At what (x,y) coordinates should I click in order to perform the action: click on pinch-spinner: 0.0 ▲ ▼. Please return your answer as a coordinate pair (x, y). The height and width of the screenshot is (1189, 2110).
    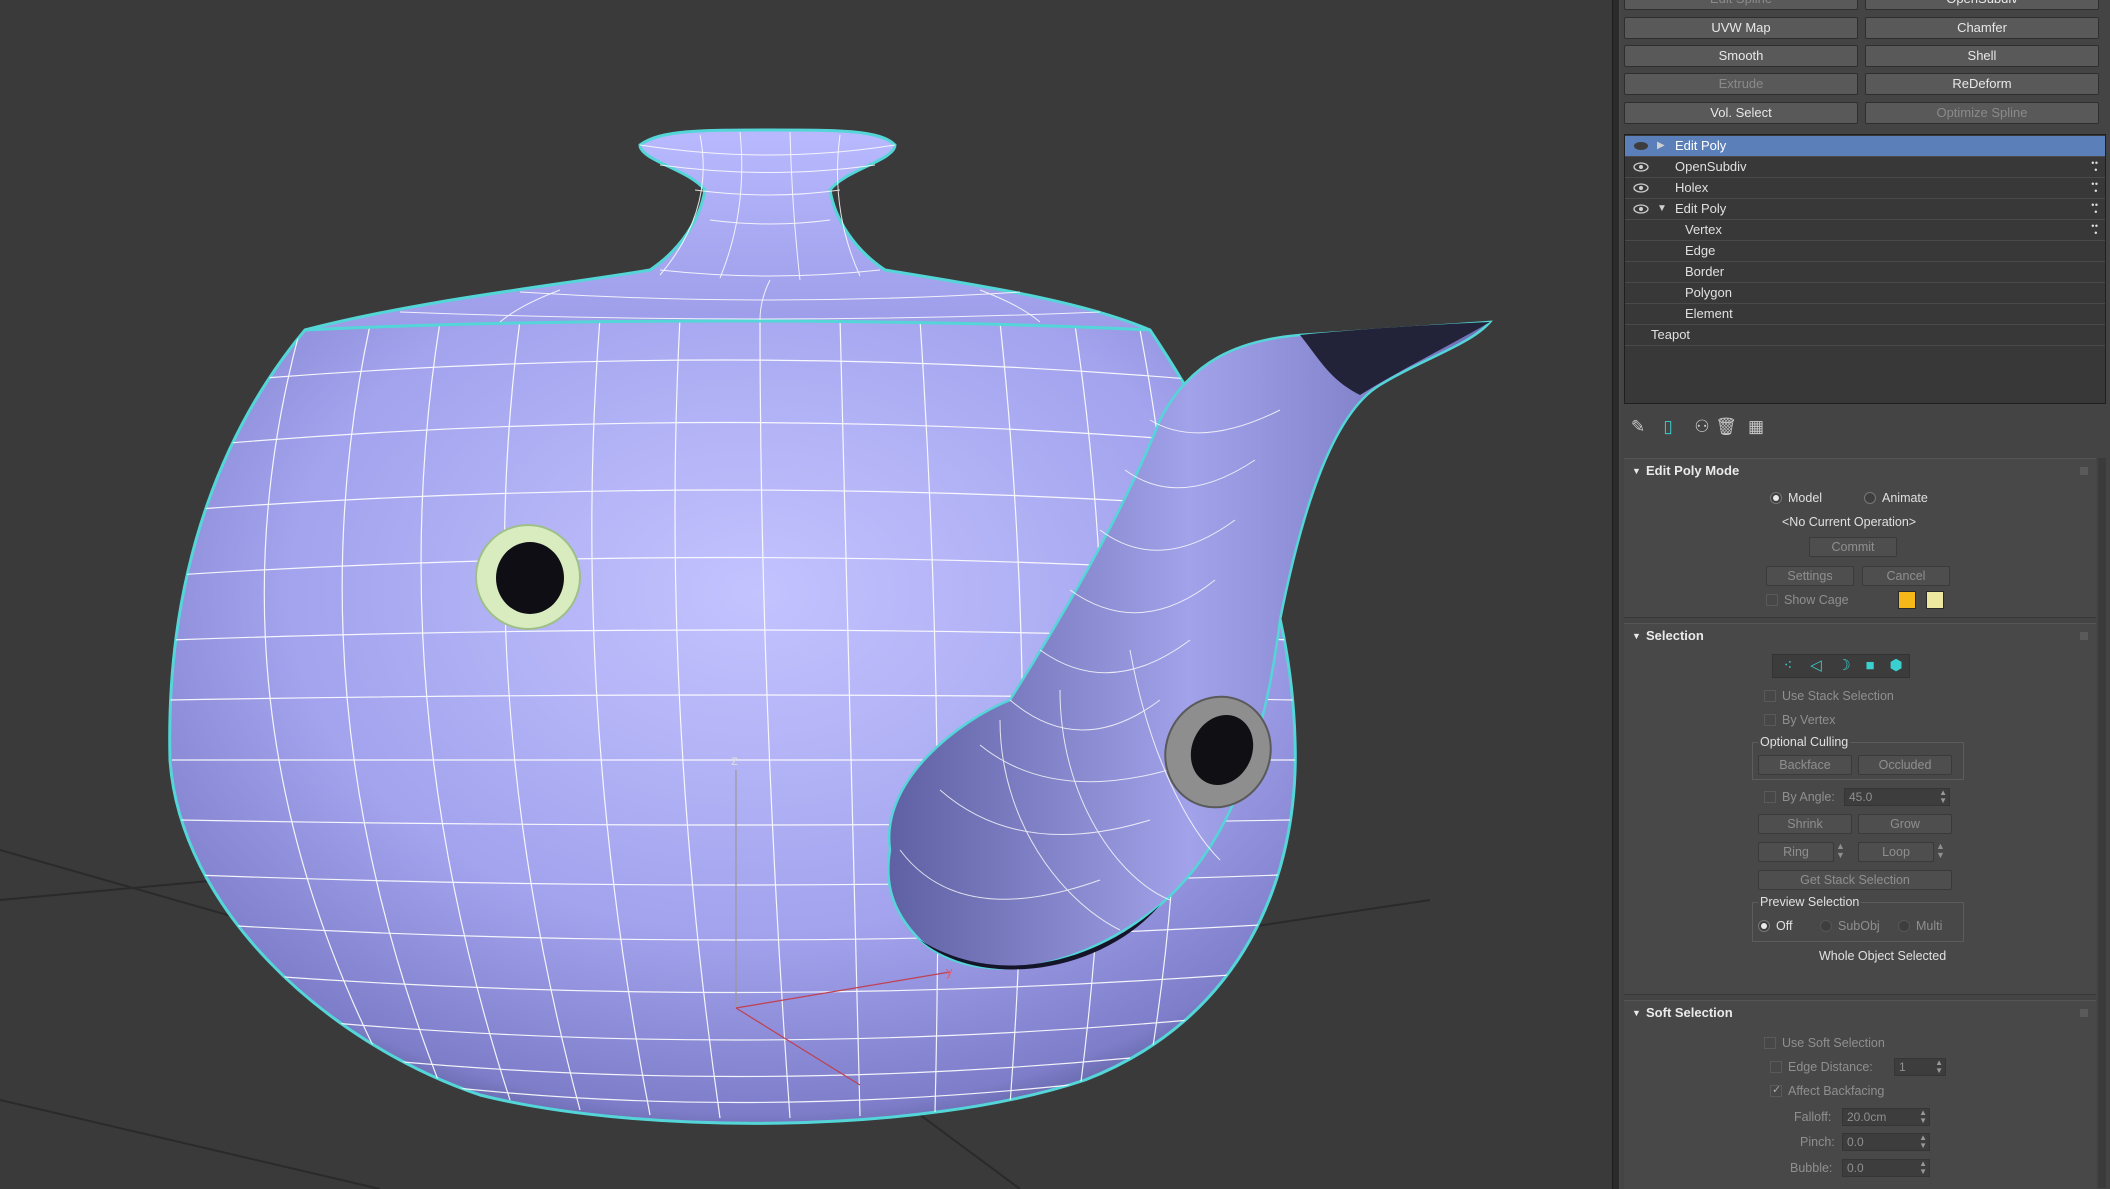
    Looking at the image, I should click on (1886, 1142).